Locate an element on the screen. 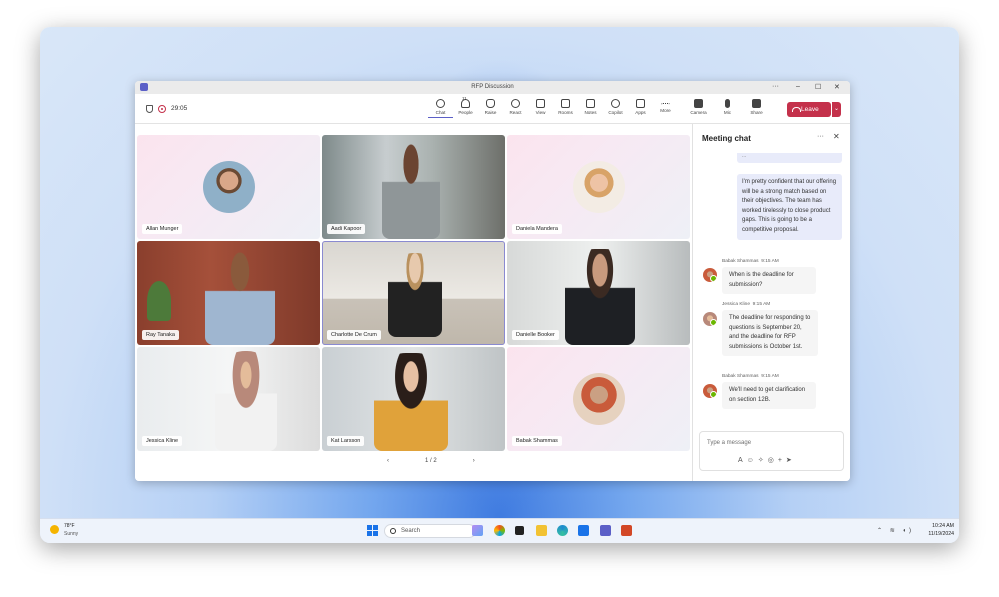 This screenshot has height=597, width=999. add-icon: + is located at coordinates (782, 460).